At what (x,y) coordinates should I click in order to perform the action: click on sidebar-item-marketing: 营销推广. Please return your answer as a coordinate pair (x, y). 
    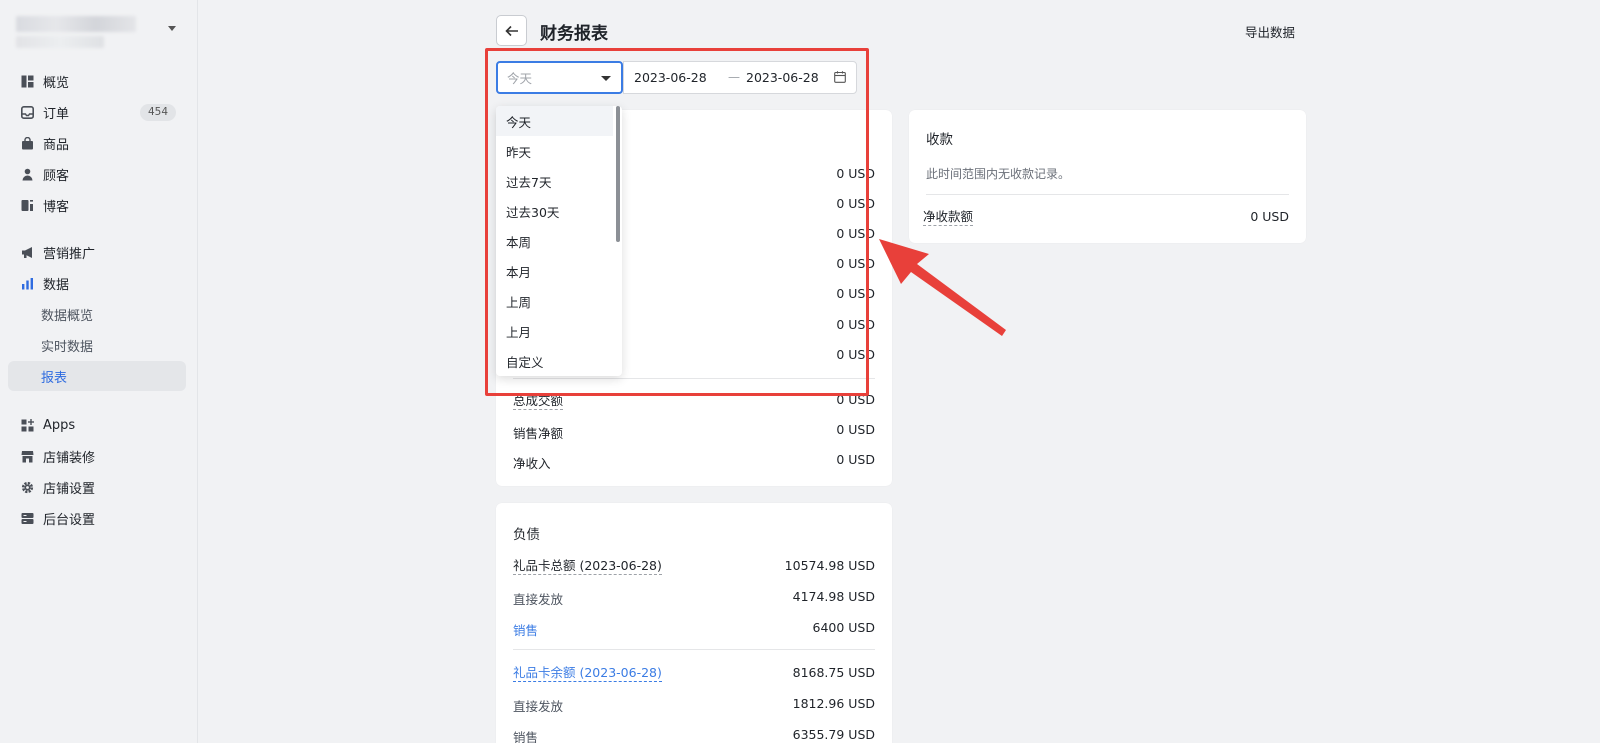
    Looking at the image, I should click on (97, 252).